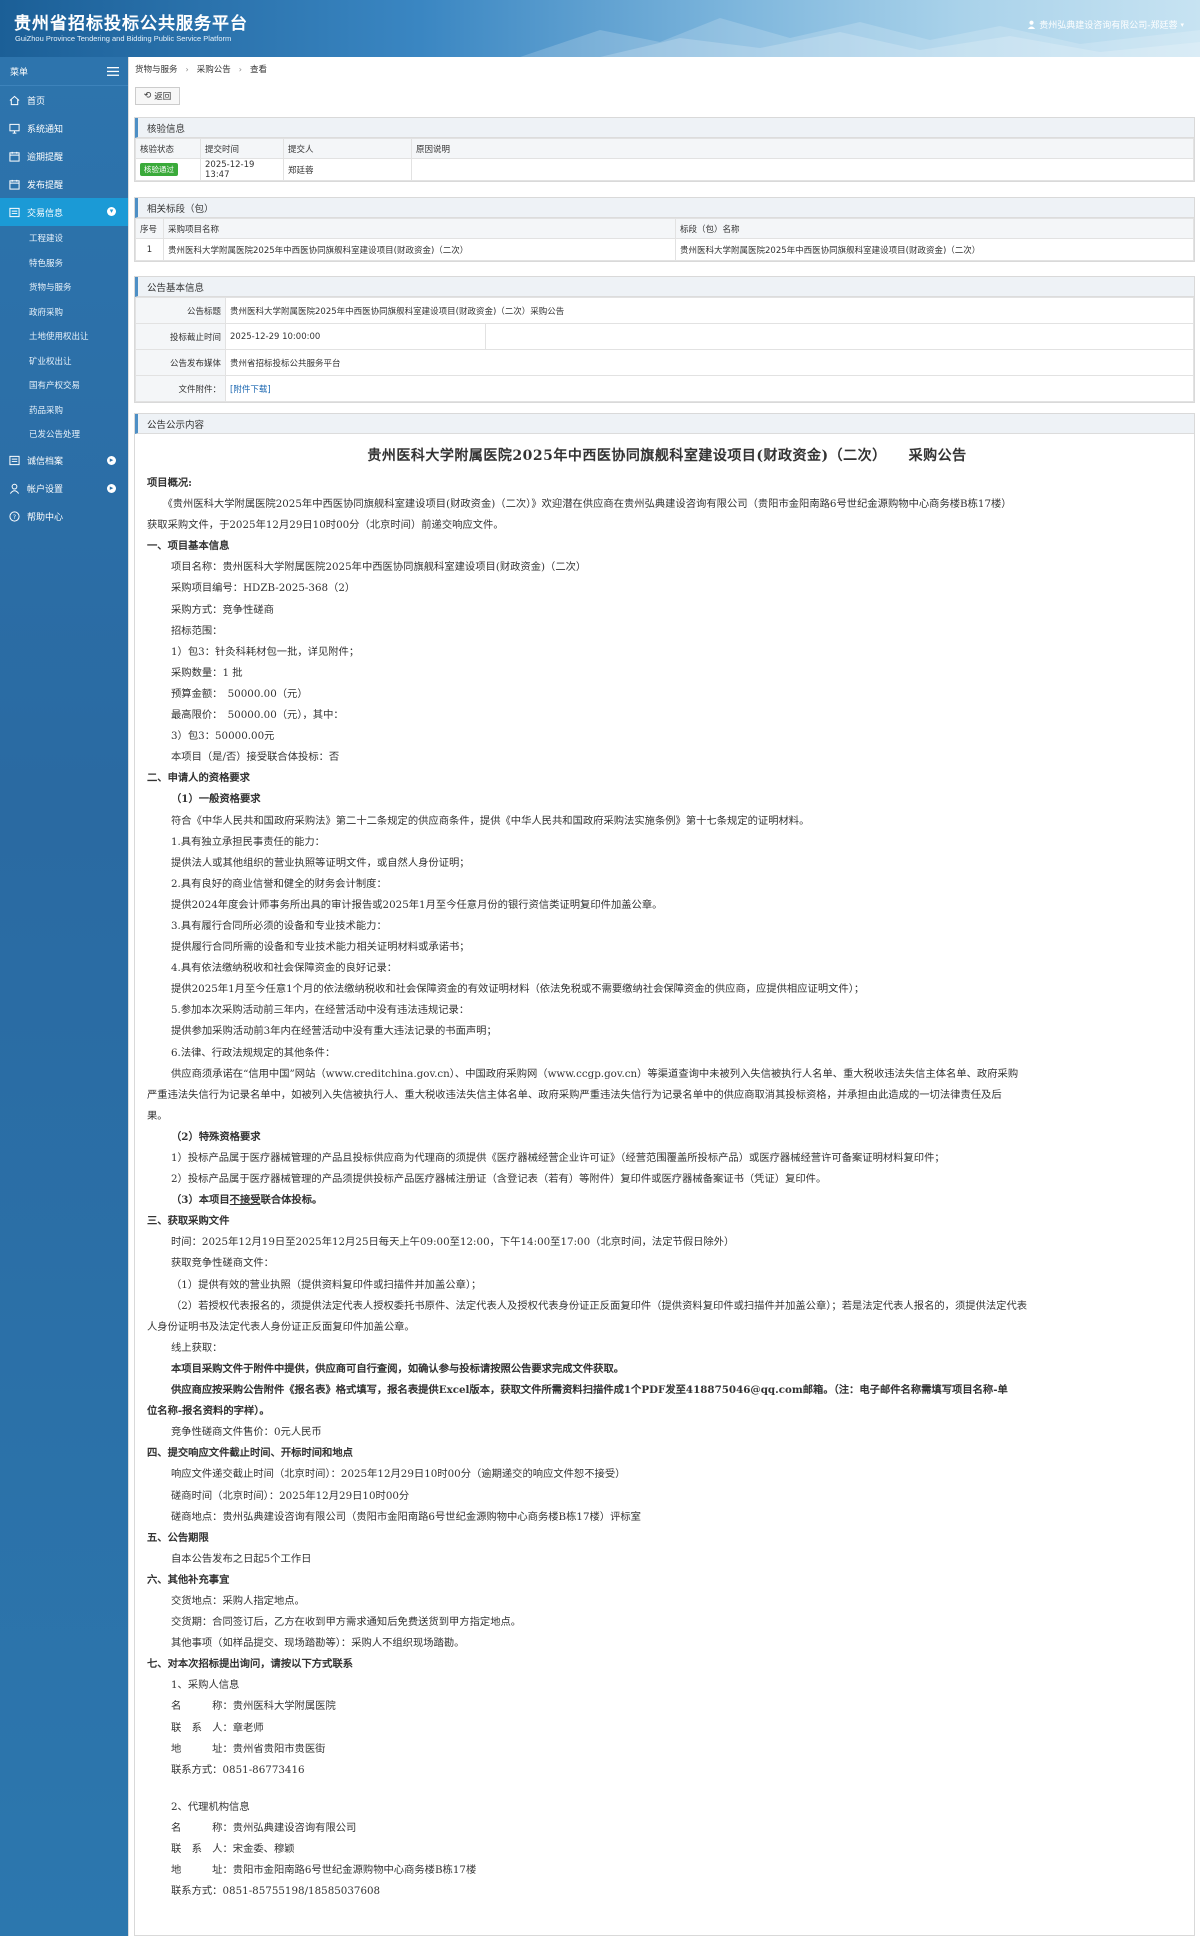  Describe the element at coordinates (264, 1827) in the screenshot. I see `document-line: 名 称：贵州弘典建设咨询有限公司` at that location.